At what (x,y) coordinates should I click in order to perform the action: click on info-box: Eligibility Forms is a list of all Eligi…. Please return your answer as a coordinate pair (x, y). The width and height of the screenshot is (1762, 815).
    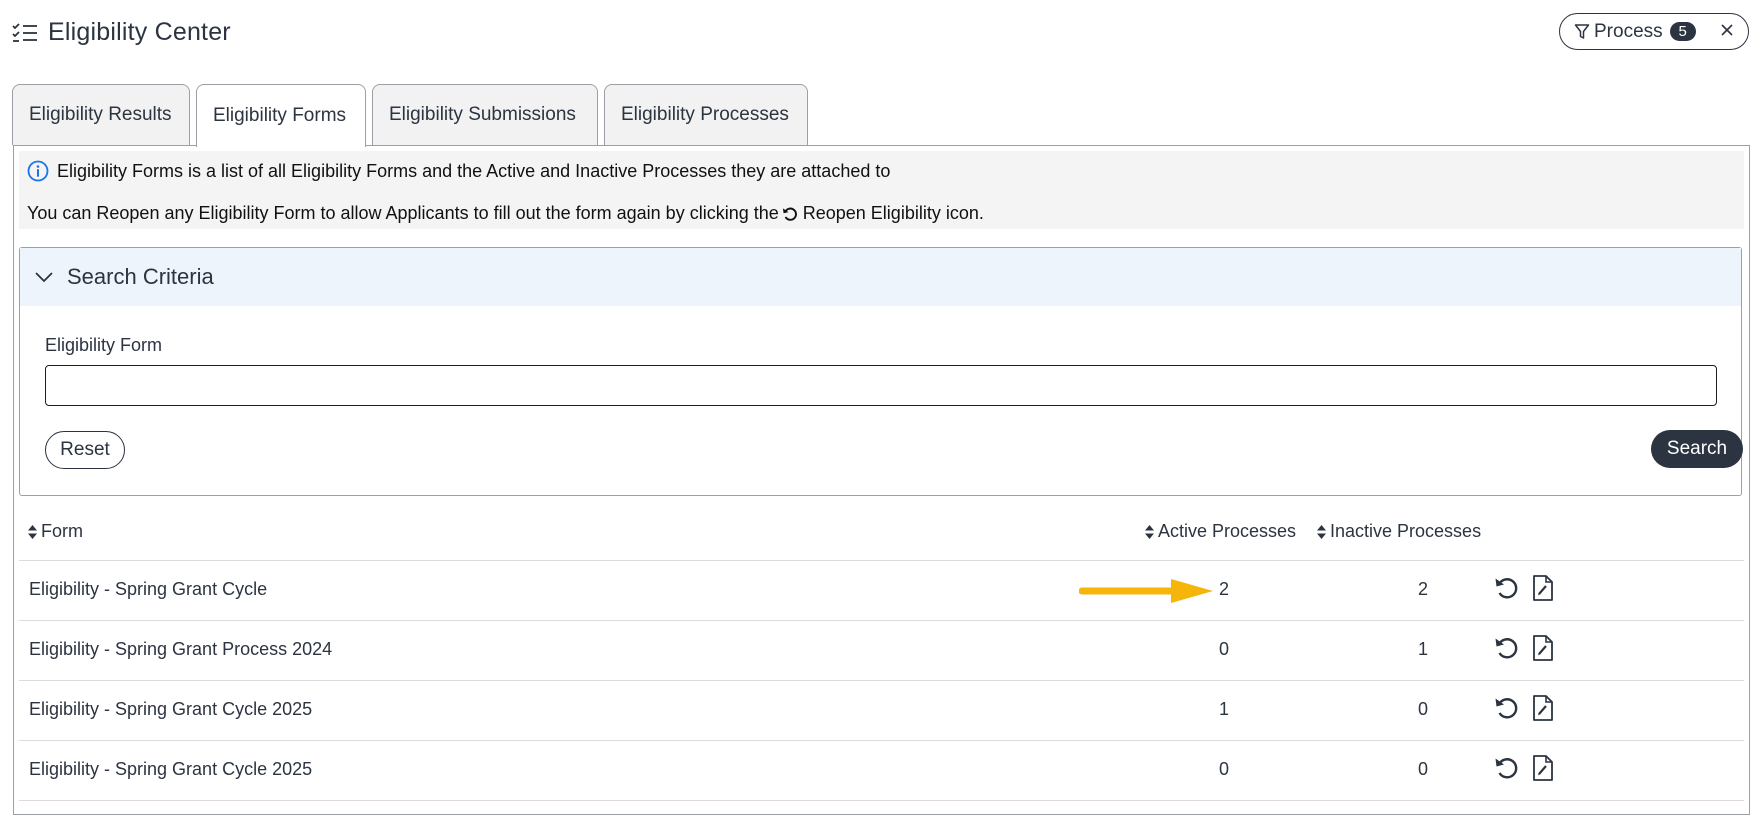
    Looking at the image, I should click on (881, 190).